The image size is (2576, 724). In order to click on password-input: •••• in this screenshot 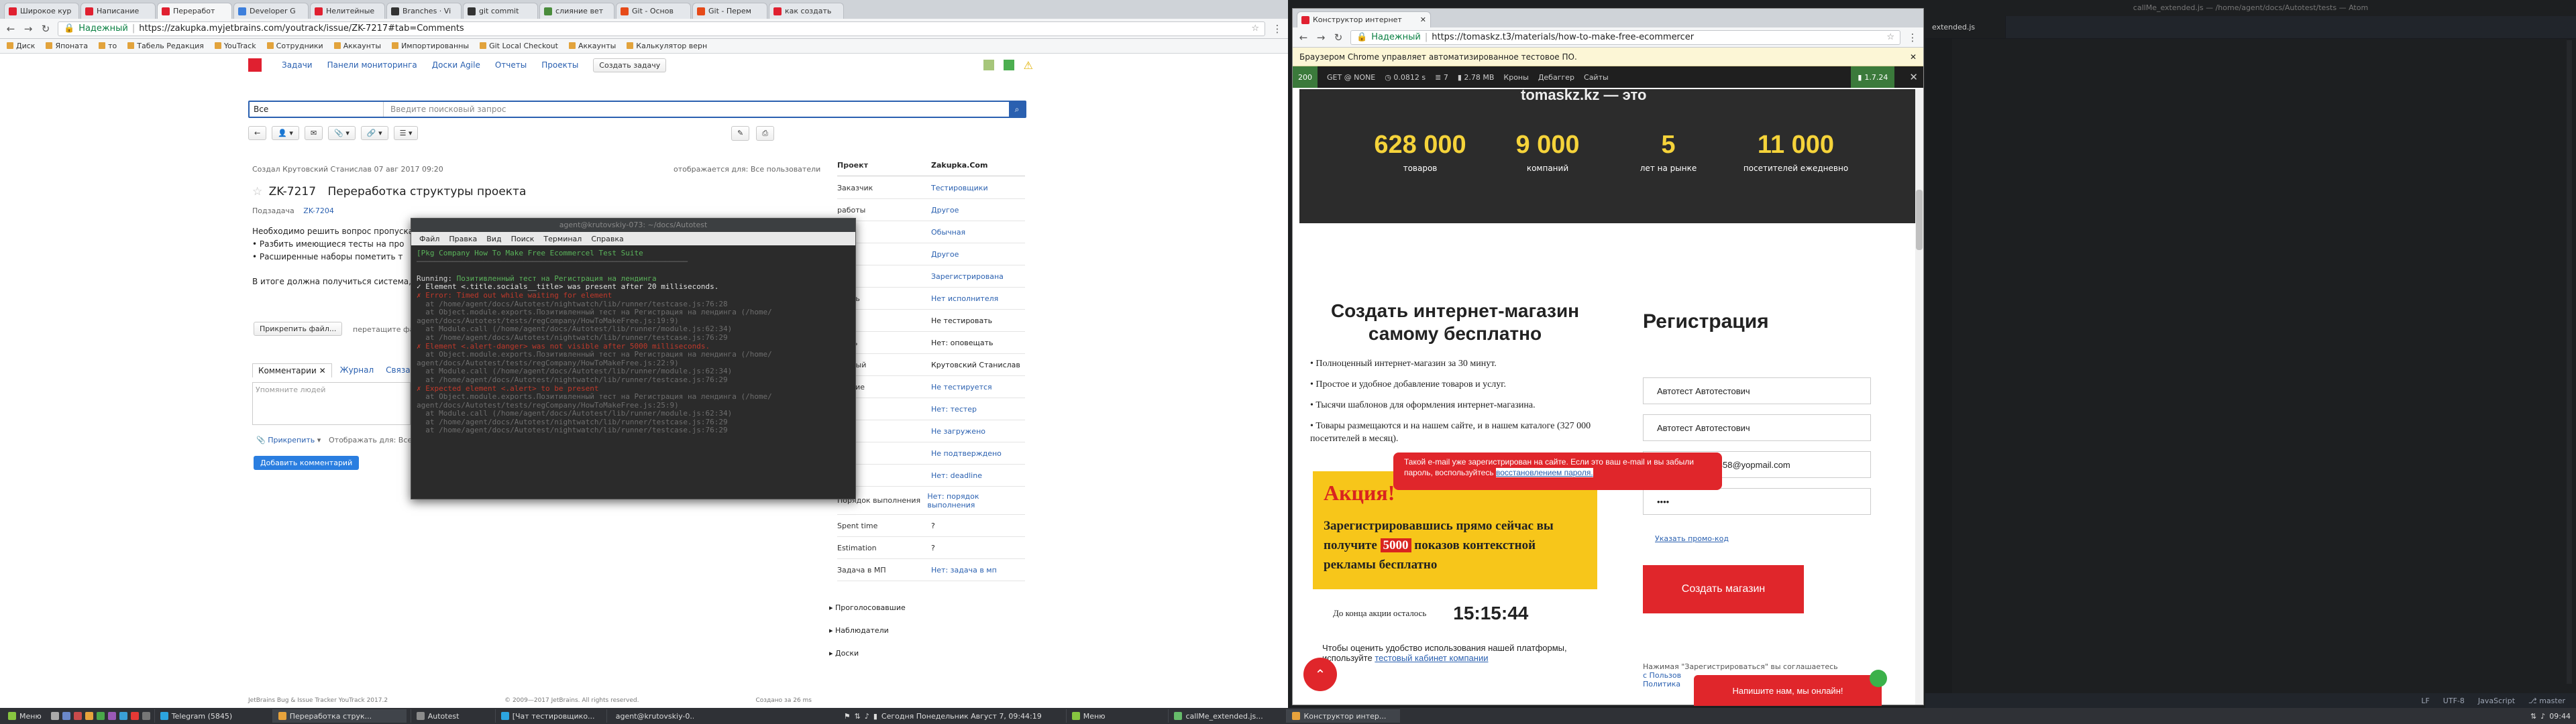, I will do `click(1757, 501)`.